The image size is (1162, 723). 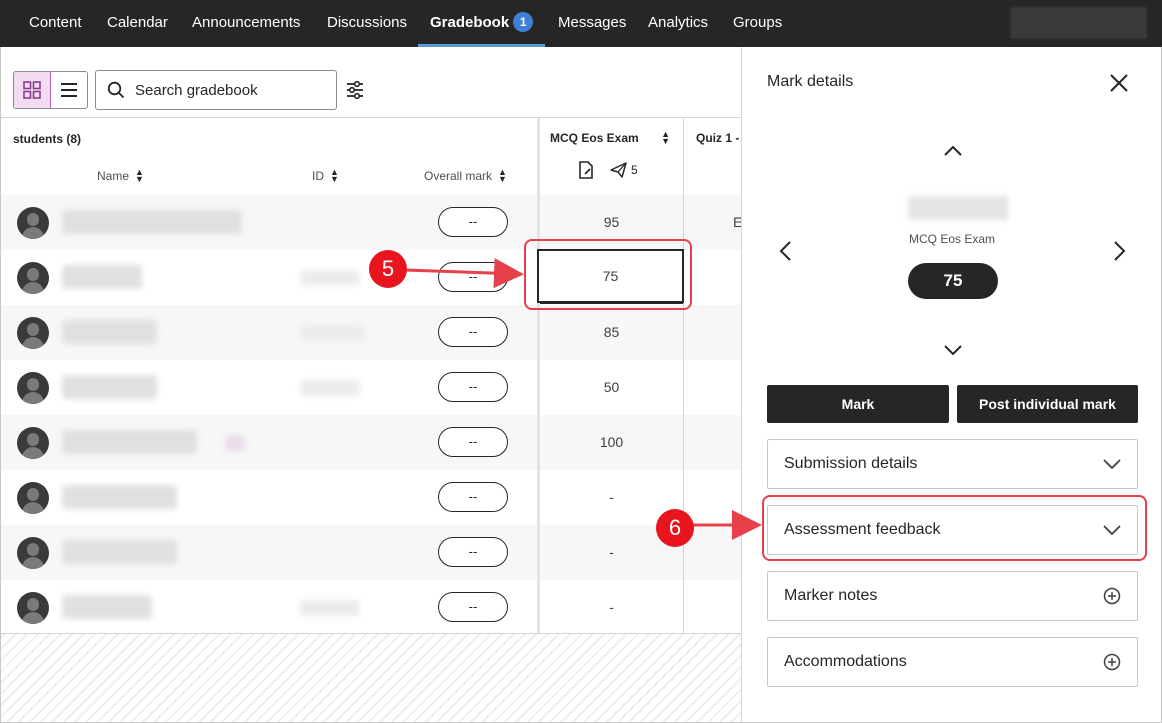 I want to click on callout-step-5: 5, so click(x=388, y=269).